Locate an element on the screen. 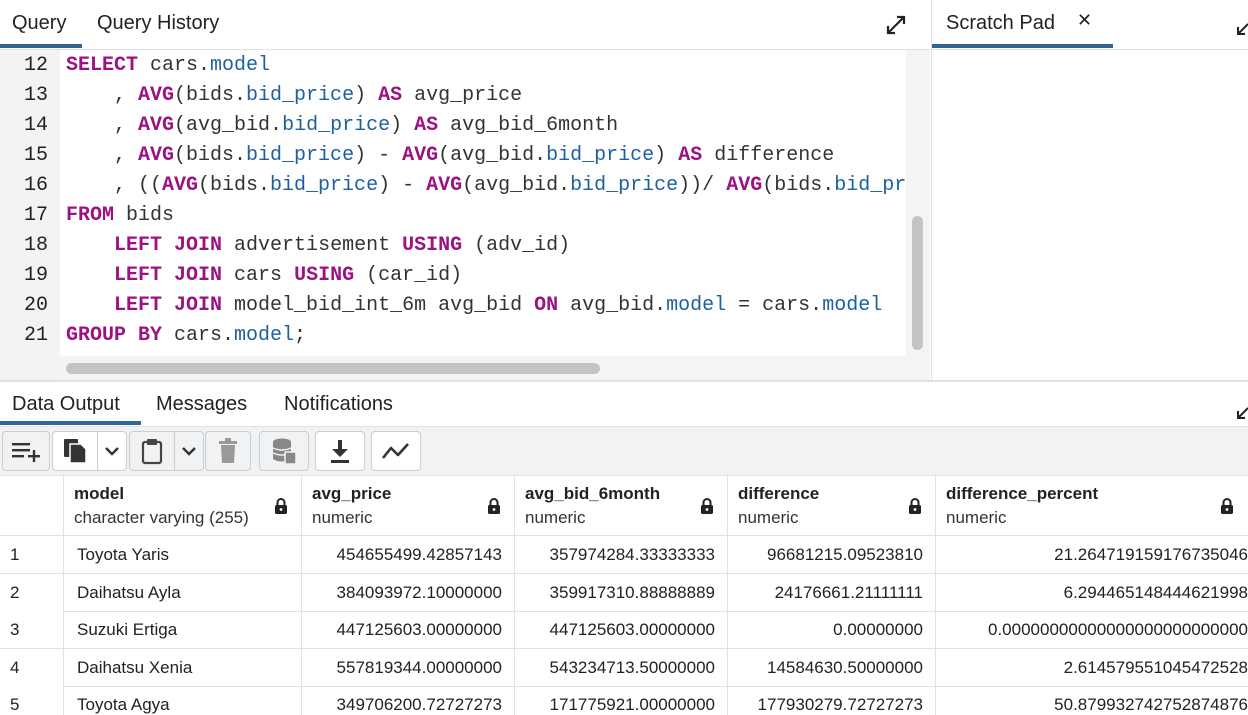  cell-avg-bid-6month: 357974284.33333333 is located at coordinates (621, 554).